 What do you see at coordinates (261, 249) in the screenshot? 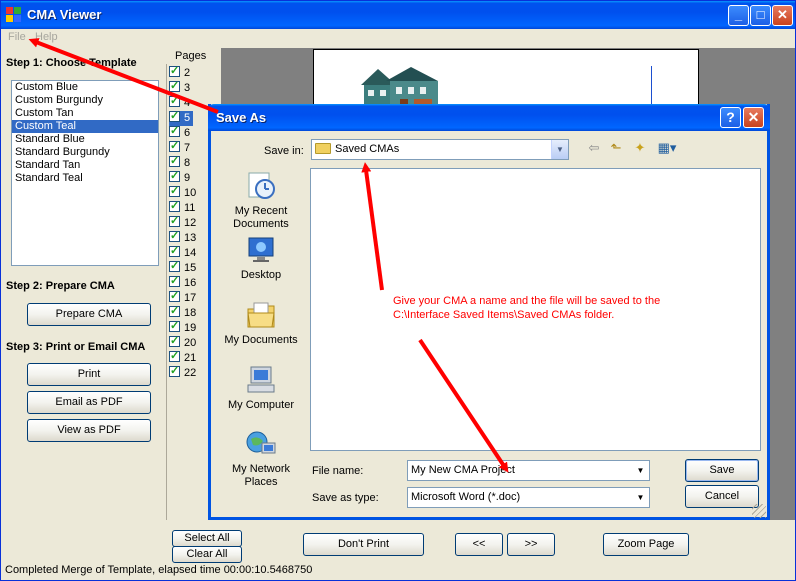
I see `desktop-icon` at bounding box center [261, 249].